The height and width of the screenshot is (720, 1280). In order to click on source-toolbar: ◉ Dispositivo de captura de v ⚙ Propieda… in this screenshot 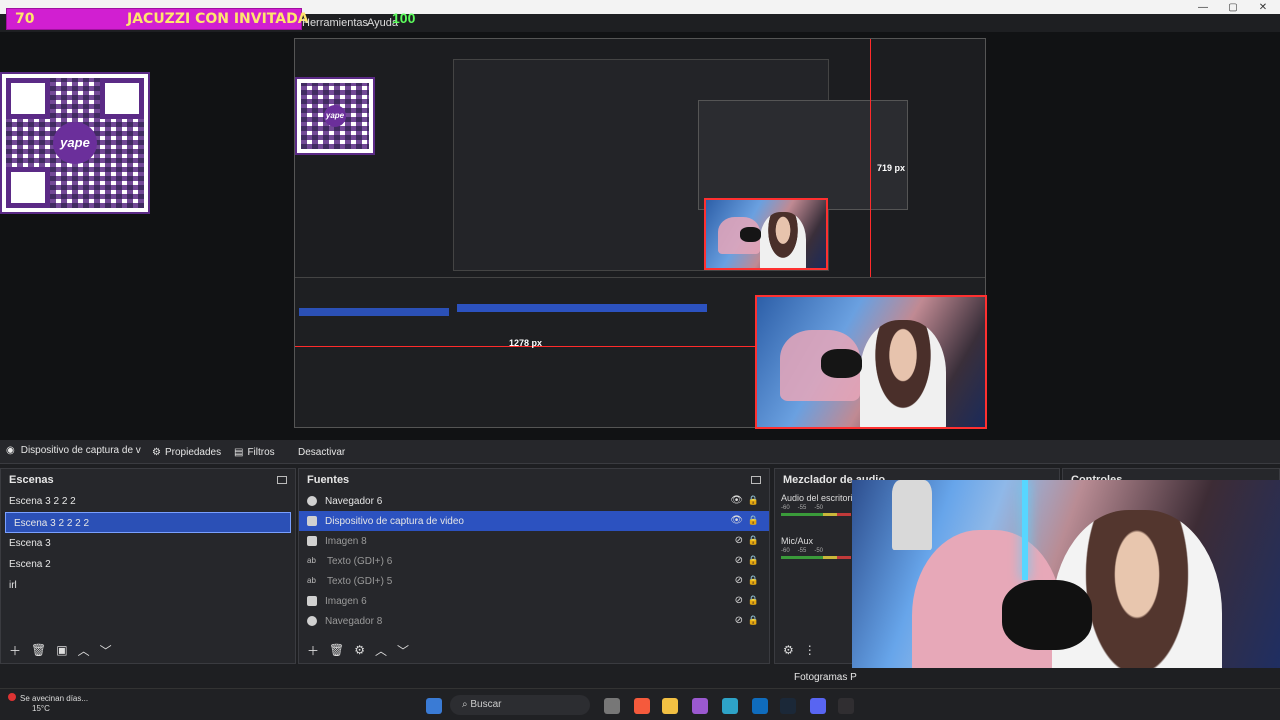, I will do `click(640, 452)`.